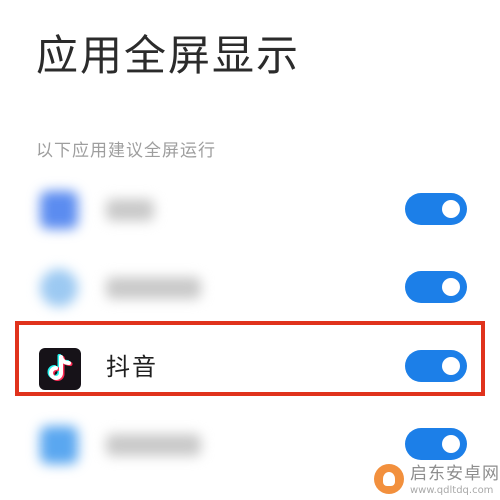  What do you see at coordinates (389, 479) in the screenshot?
I see `watermark-logo-icon` at bounding box center [389, 479].